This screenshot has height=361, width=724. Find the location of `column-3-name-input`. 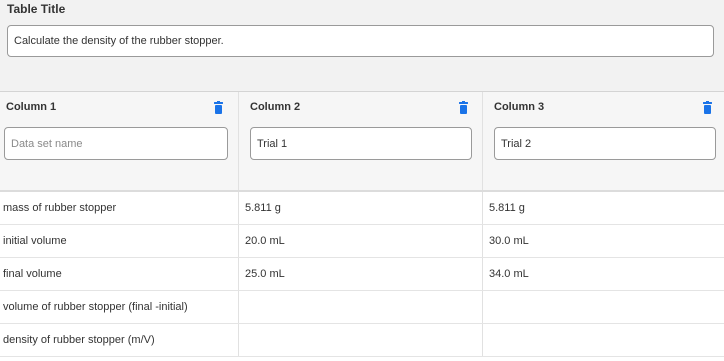

column-3-name-input is located at coordinates (605, 143).